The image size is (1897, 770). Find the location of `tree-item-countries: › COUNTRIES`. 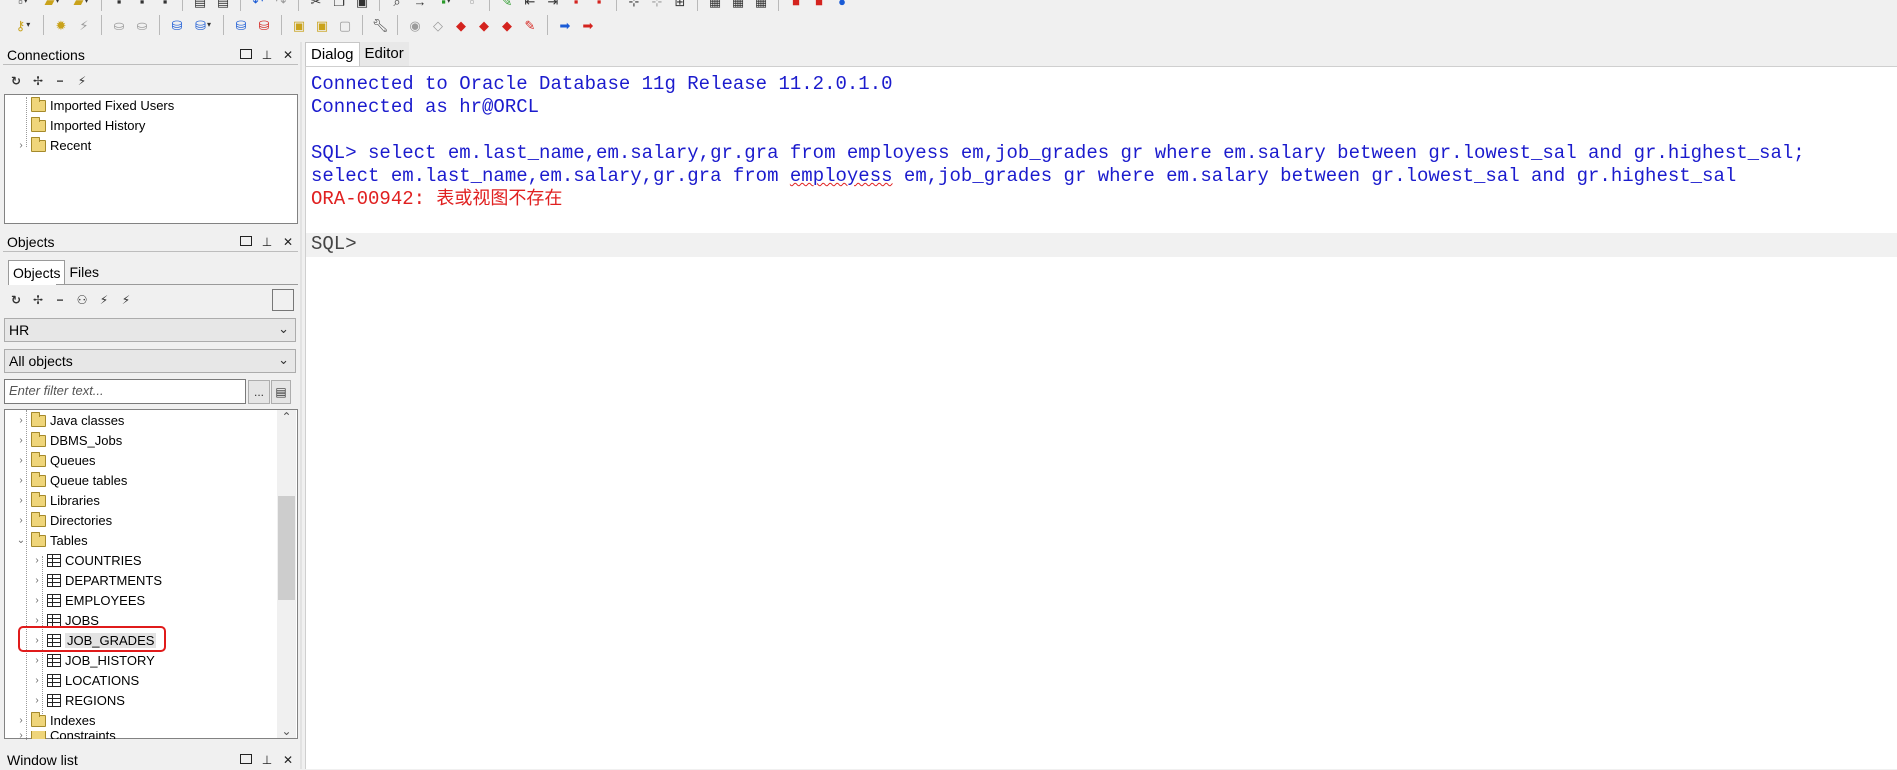

tree-item-countries: › COUNTRIES is located at coordinates (86, 560).